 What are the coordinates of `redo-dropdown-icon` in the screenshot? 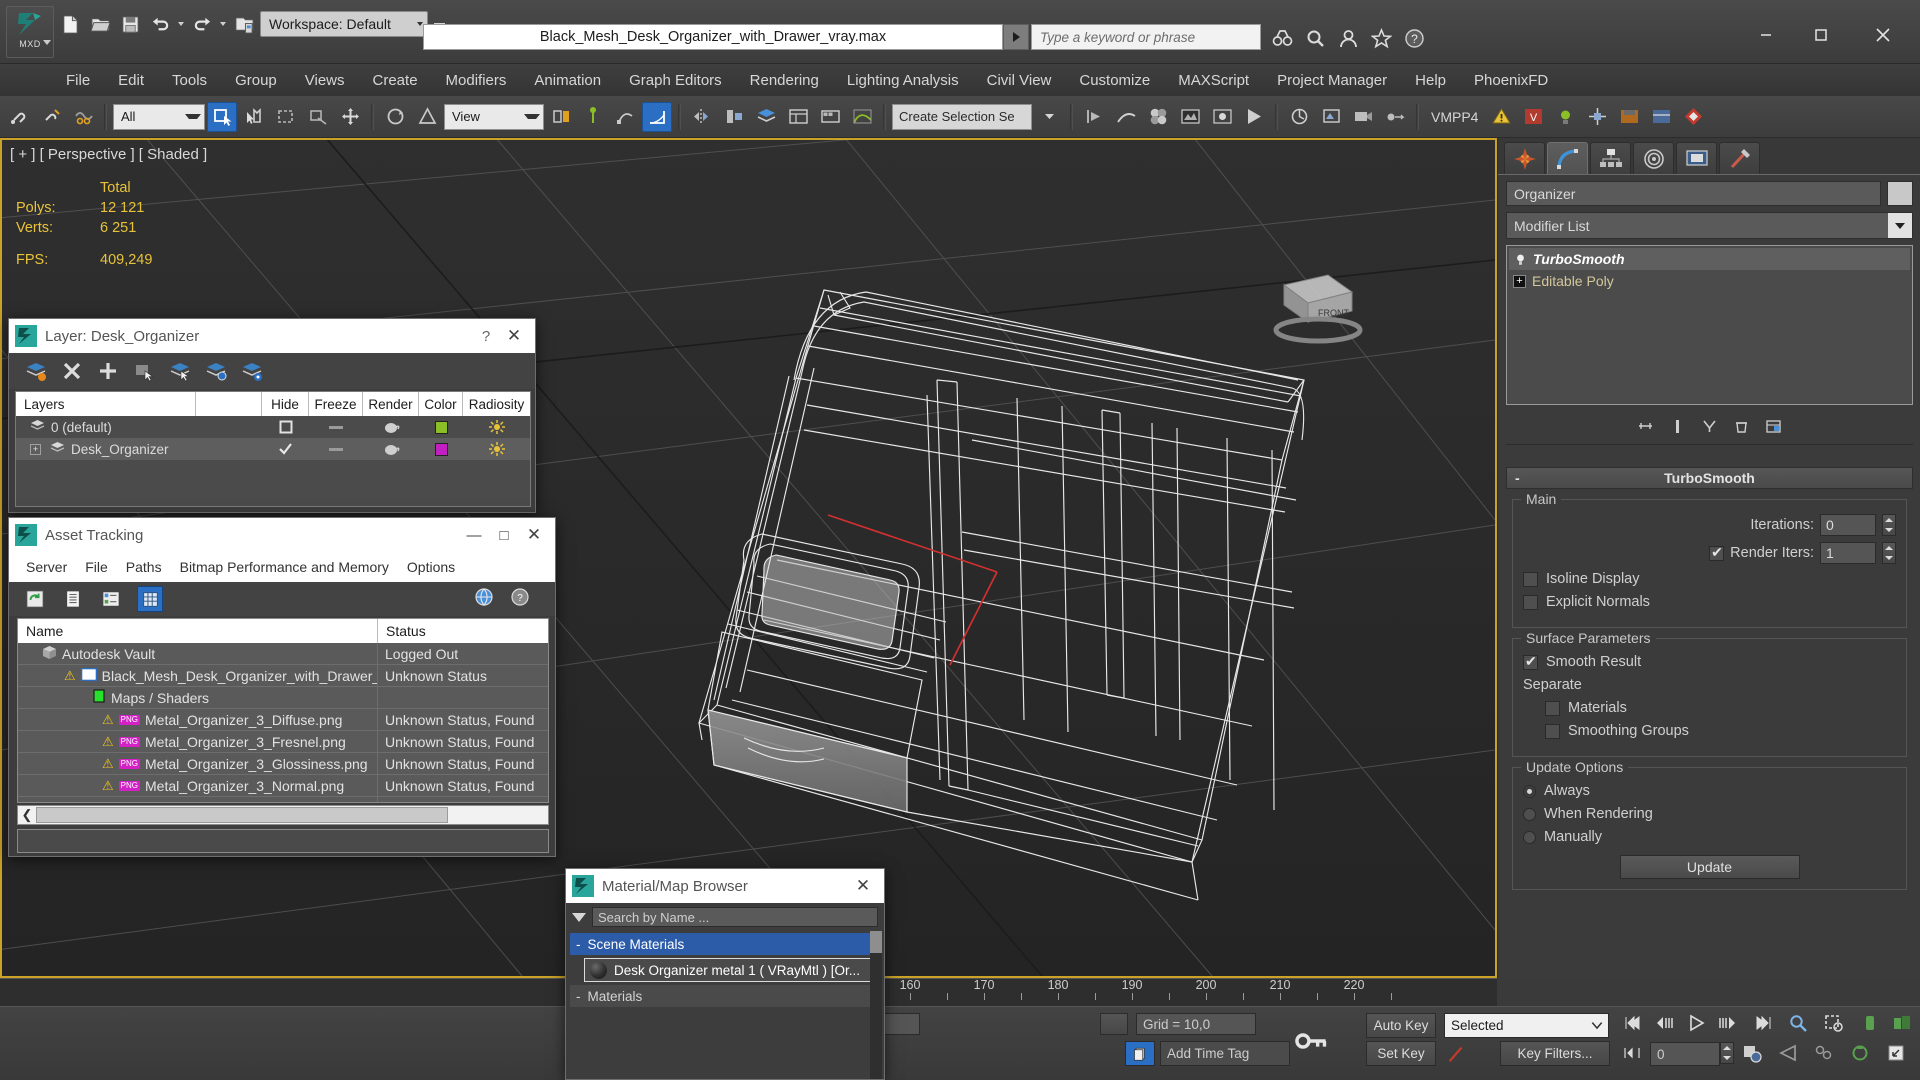 It's located at (223, 24).